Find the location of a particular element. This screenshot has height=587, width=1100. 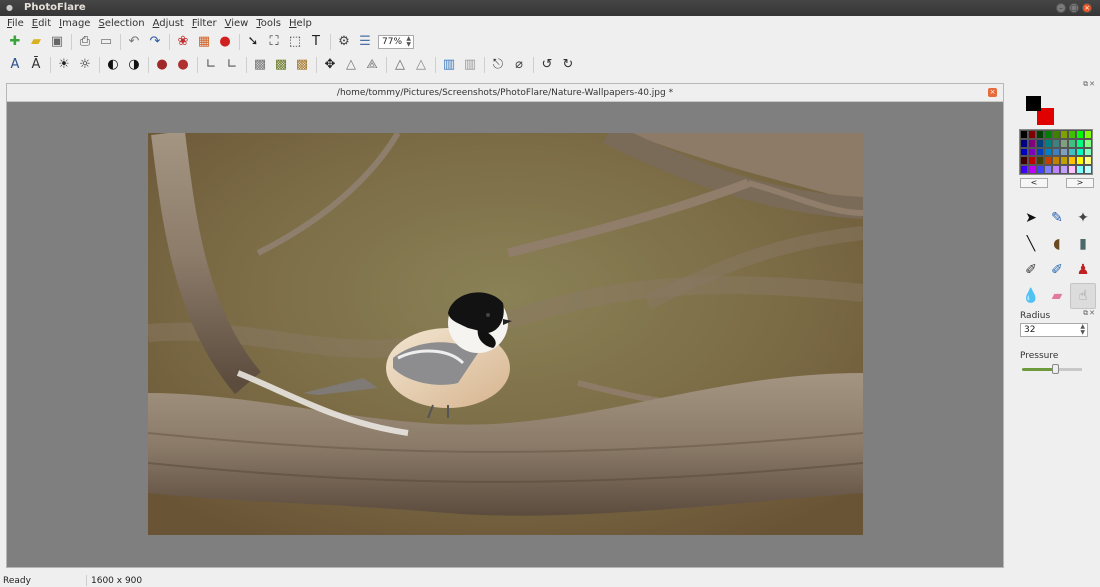

eraser-icon: ▰ is located at coordinates (1057, 296).